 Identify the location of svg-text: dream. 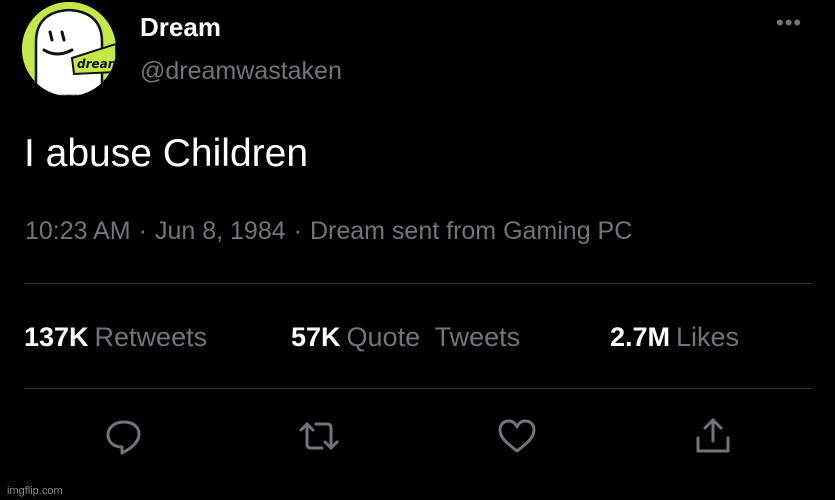
(96, 64).